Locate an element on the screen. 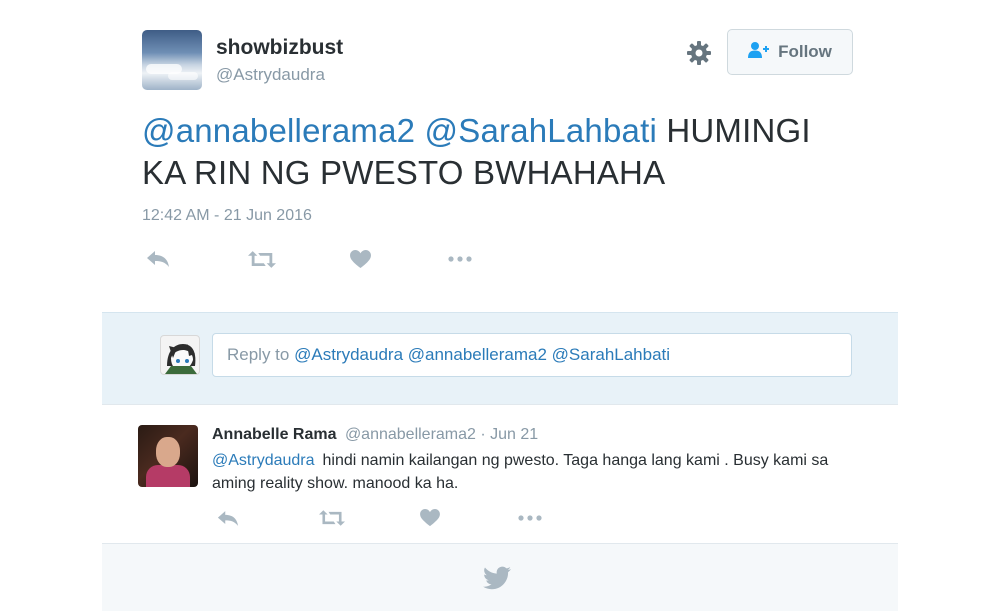  mention-link: @SarahLahbati is located at coordinates (541, 130).